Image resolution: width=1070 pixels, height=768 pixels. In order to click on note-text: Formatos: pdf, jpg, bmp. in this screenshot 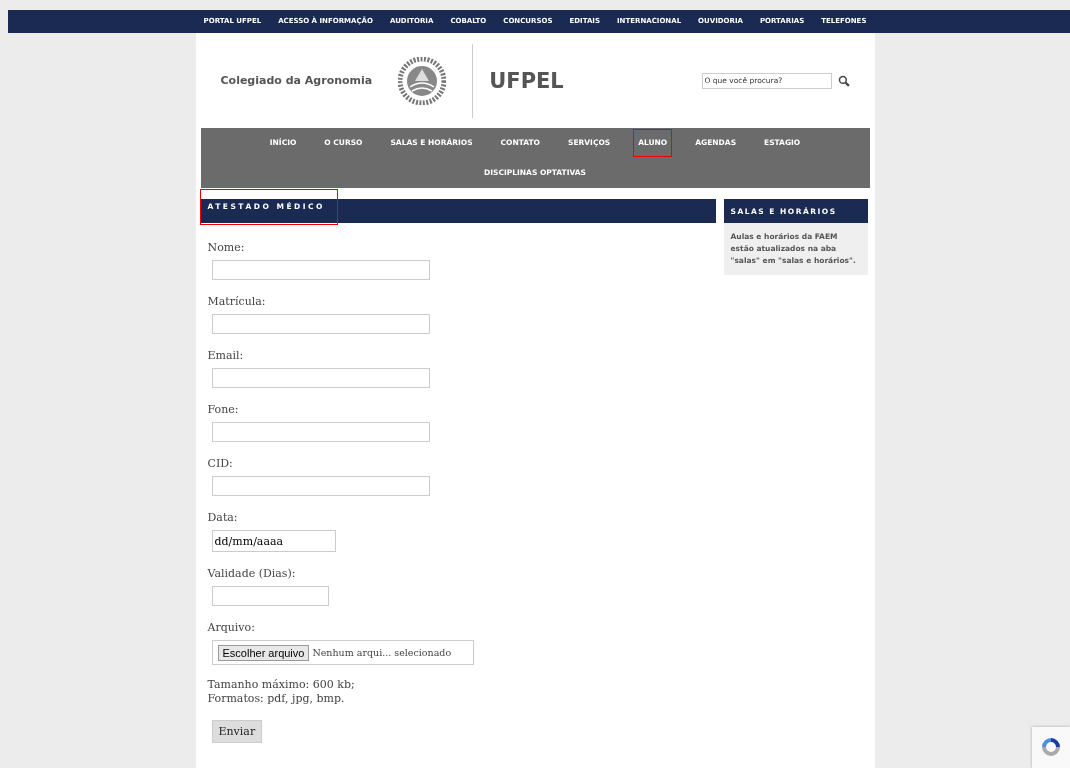, I will do `click(276, 699)`.